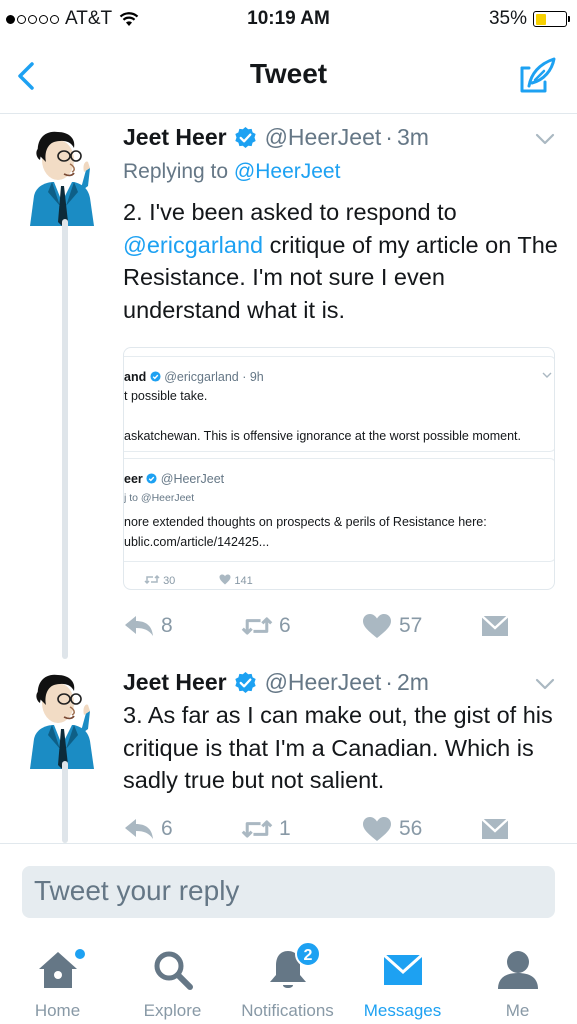 The image size is (577, 1024). Describe the element at coordinates (308, 954) in the screenshot. I see `notification-badge: 2` at that location.